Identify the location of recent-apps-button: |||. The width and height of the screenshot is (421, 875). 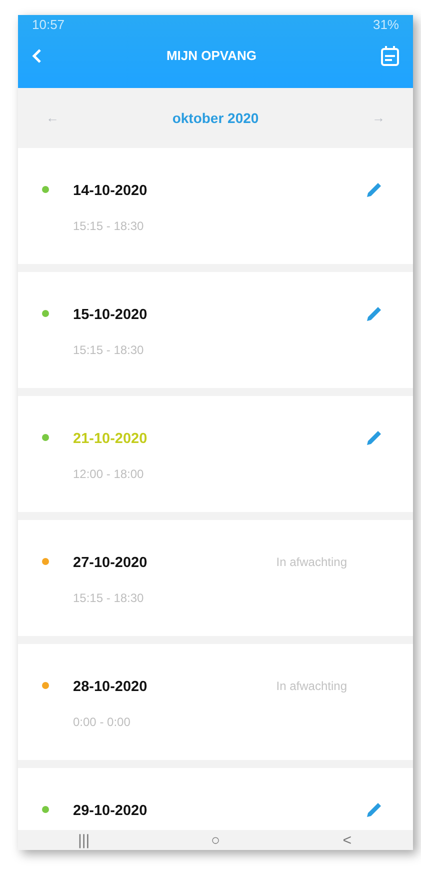
(83, 840).